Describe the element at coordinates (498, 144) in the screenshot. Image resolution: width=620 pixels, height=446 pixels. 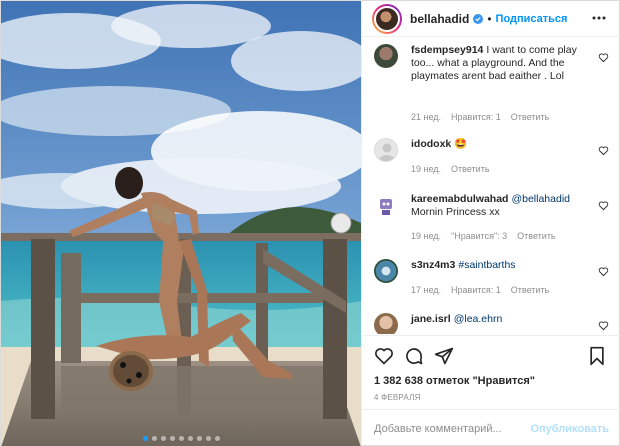
I see `comment-text: idodoxk 🤩` at that location.